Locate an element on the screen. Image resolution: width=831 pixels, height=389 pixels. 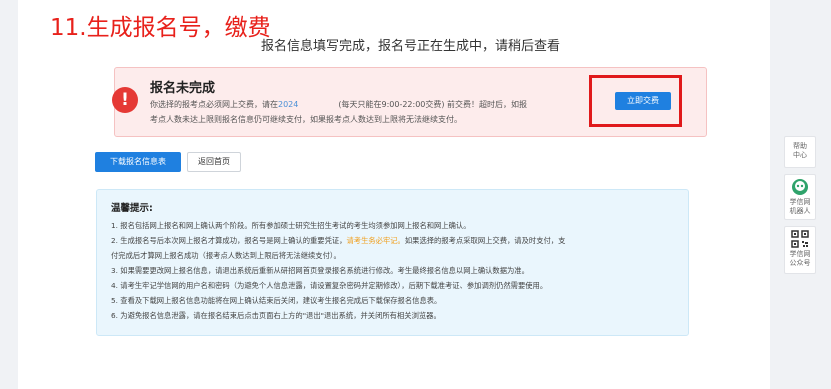
tip-text: 如果选择的报考点采取网上交费，请及时支付，支 is located at coordinates (485, 240).